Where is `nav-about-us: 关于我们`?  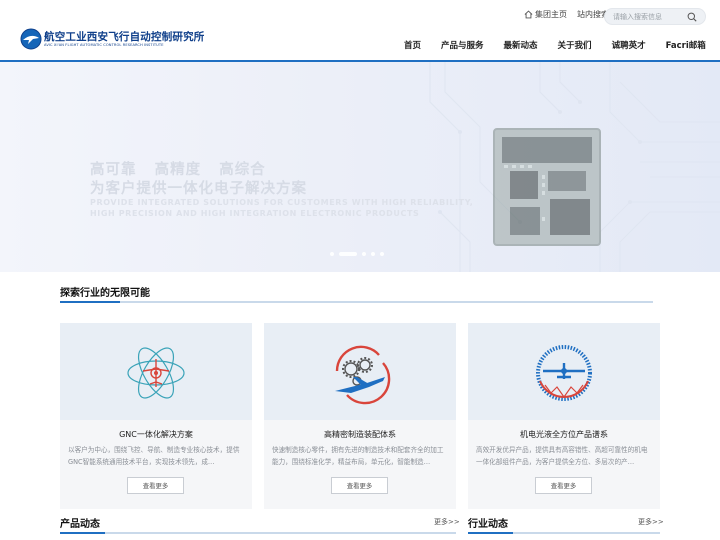
nav-about-us: 关于我们 is located at coordinates (575, 45).